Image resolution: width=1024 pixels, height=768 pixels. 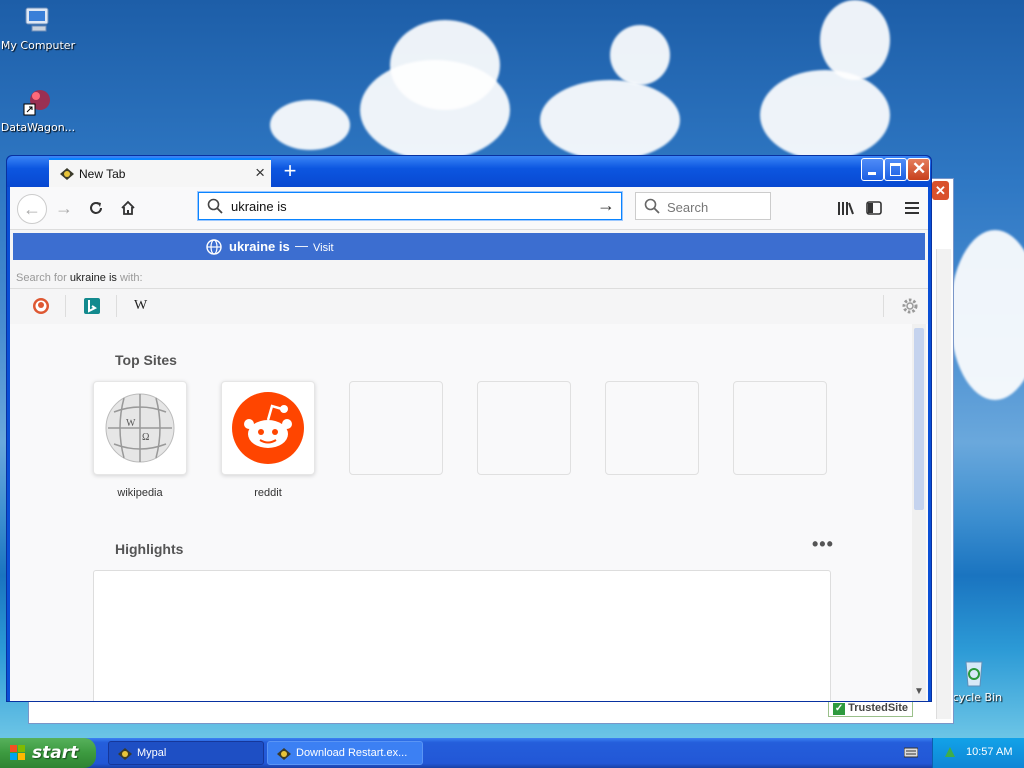 I want to click on wikipedia-w-icon: W, so click(x=141, y=305).